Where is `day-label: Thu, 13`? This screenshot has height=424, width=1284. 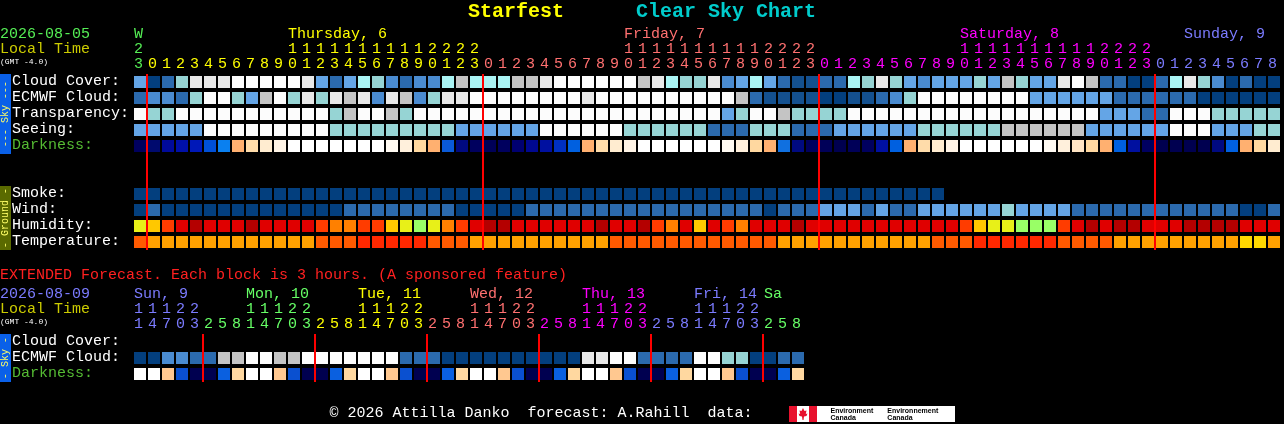
day-label: Thu, 13 is located at coordinates (614, 294).